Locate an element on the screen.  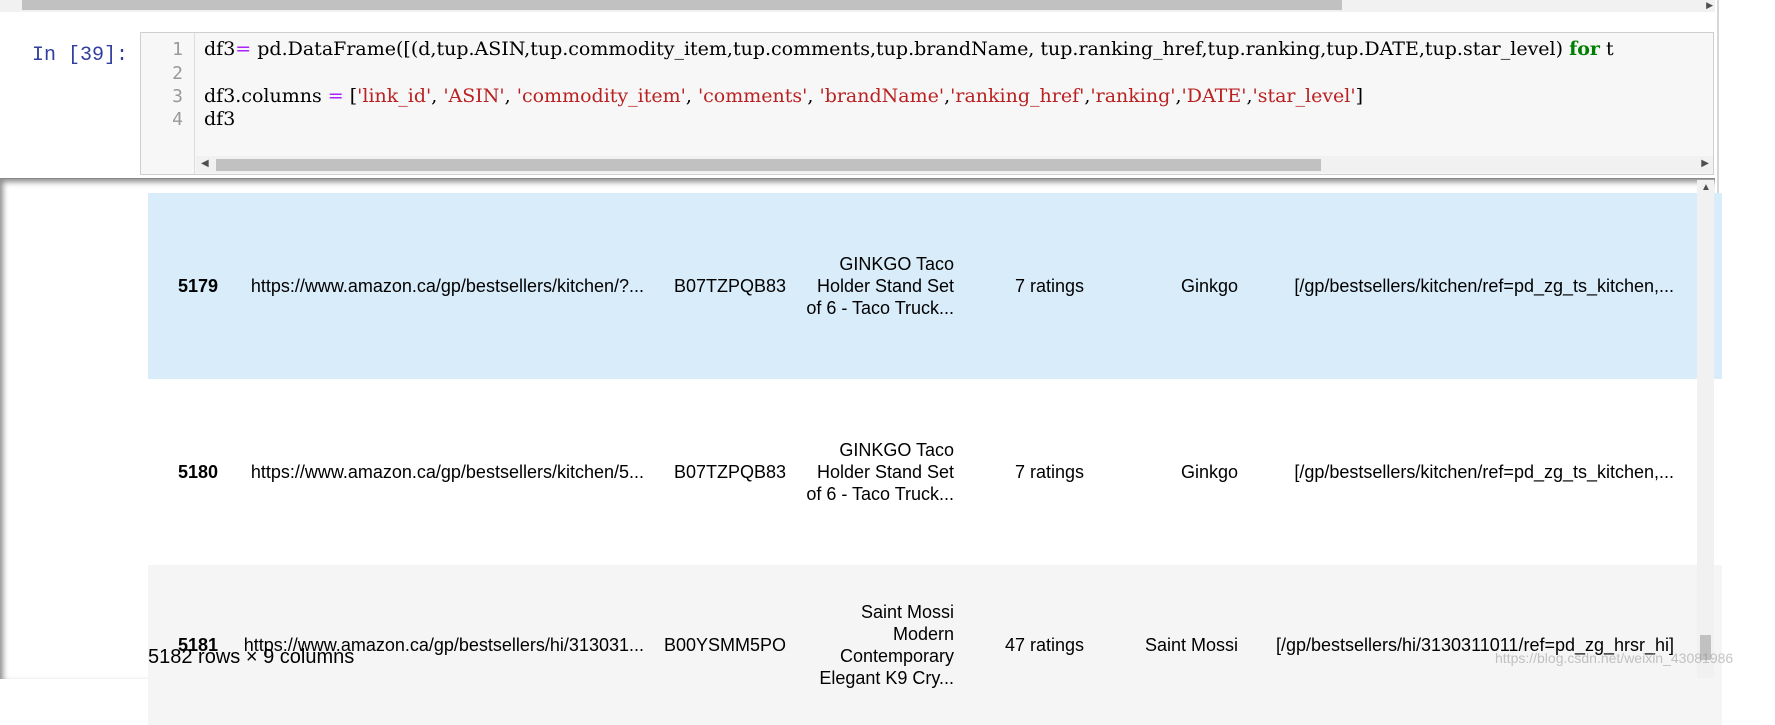
row-index: 5180 is located at coordinates (197, 471).